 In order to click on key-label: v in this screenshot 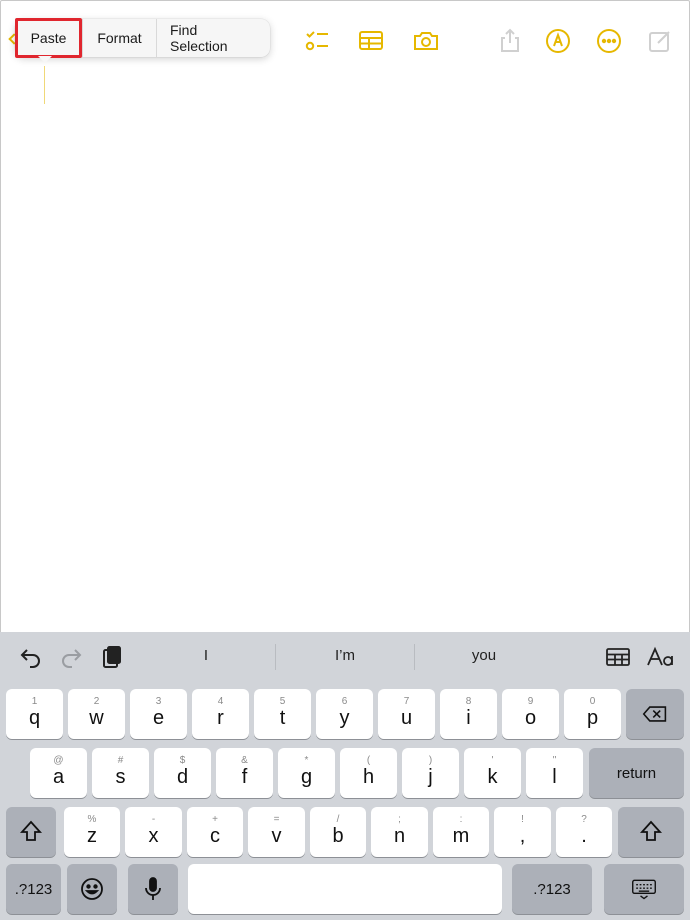, I will do `click(276, 835)`.